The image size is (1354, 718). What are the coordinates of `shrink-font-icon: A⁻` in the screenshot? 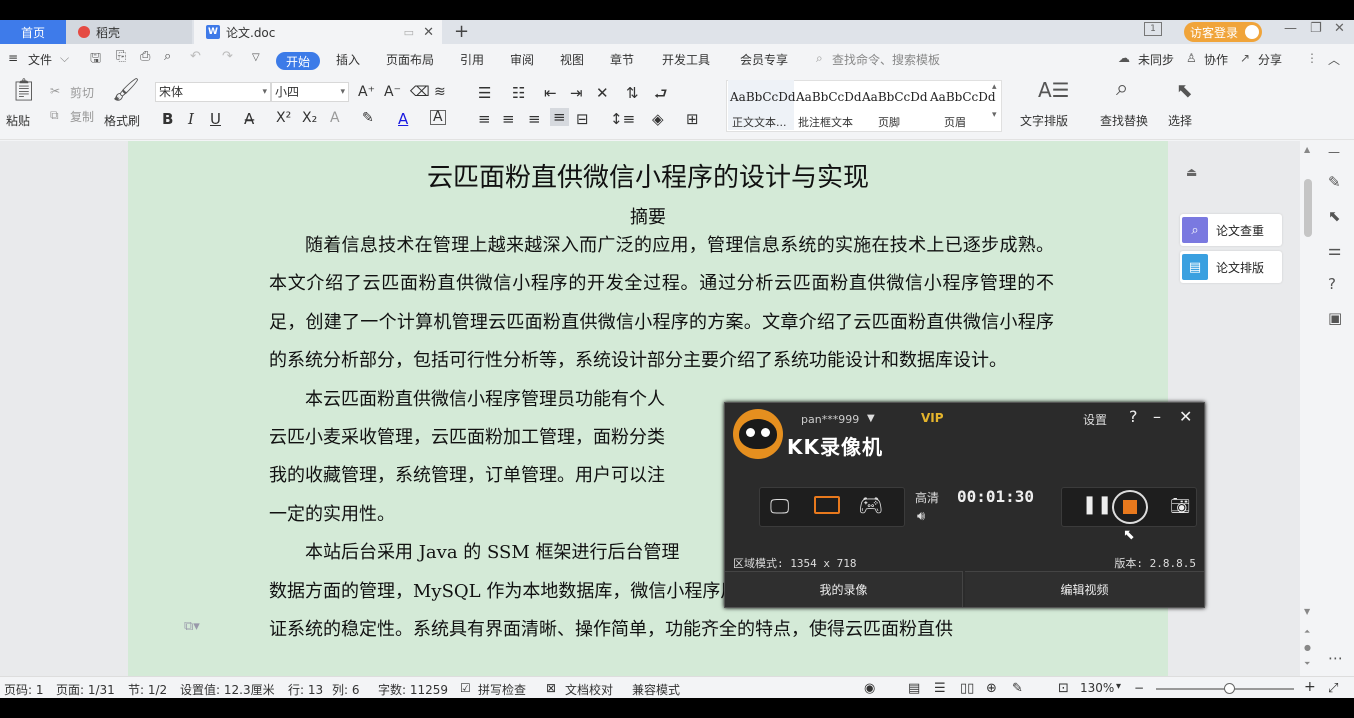 It's located at (392, 92).